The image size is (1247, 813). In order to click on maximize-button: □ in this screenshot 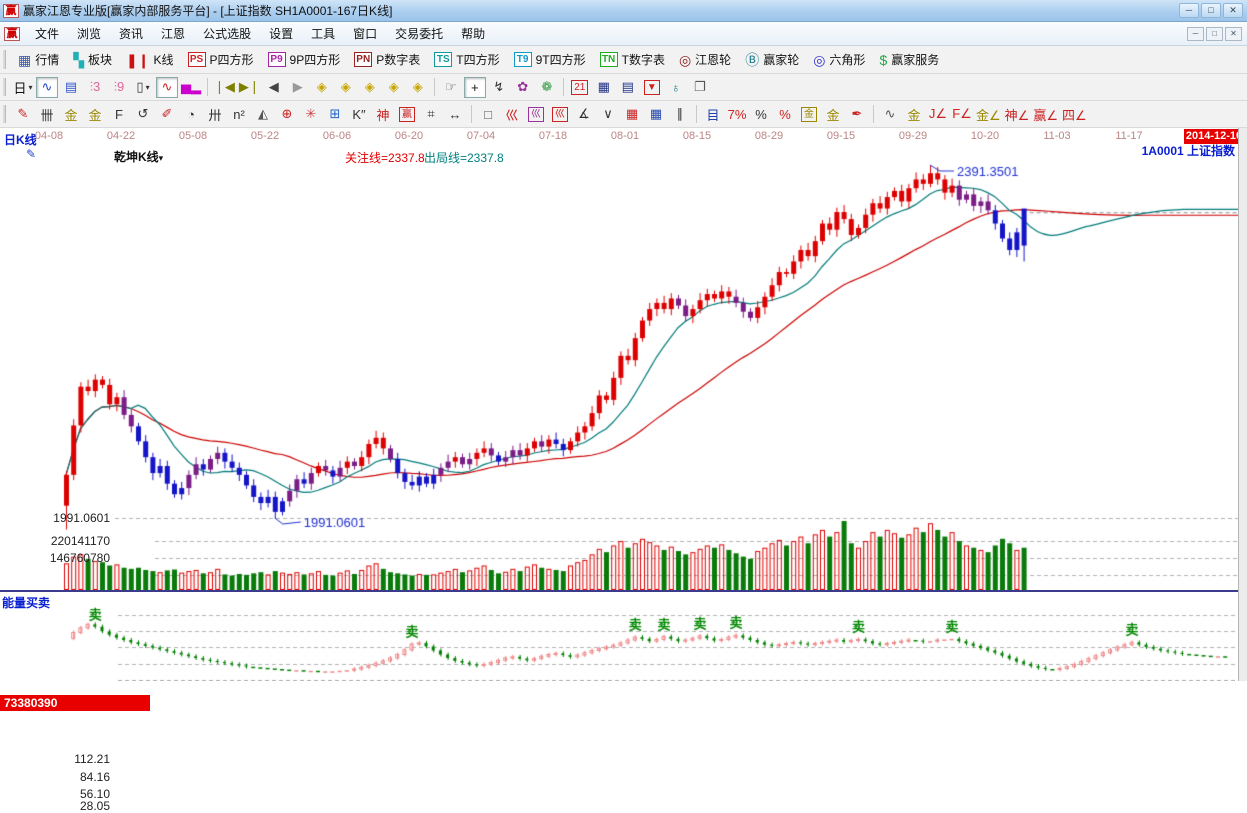, I will do `click(1211, 10)`.